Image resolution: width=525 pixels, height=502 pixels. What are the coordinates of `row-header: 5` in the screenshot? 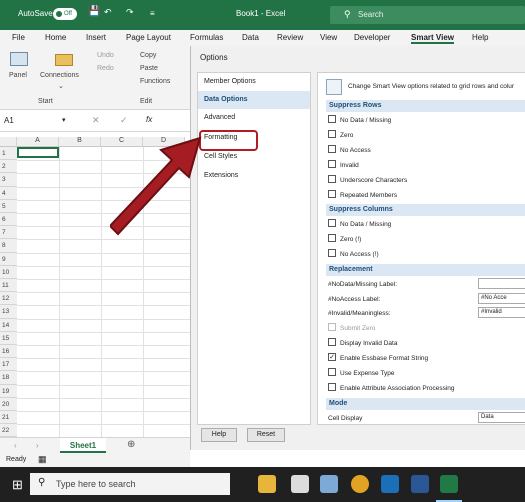 It's located at (8, 206).